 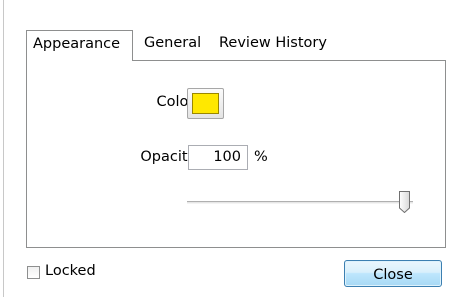 I want to click on tab-review-history: Review History, so click(x=273, y=45).